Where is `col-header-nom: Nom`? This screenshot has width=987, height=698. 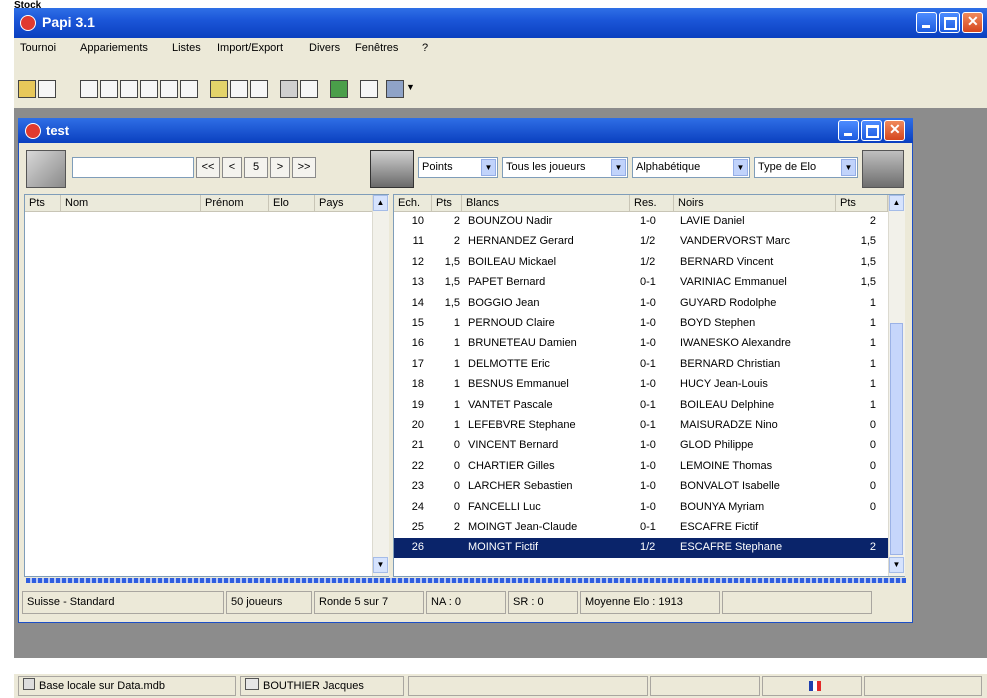 col-header-nom: Nom is located at coordinates (131, 203).